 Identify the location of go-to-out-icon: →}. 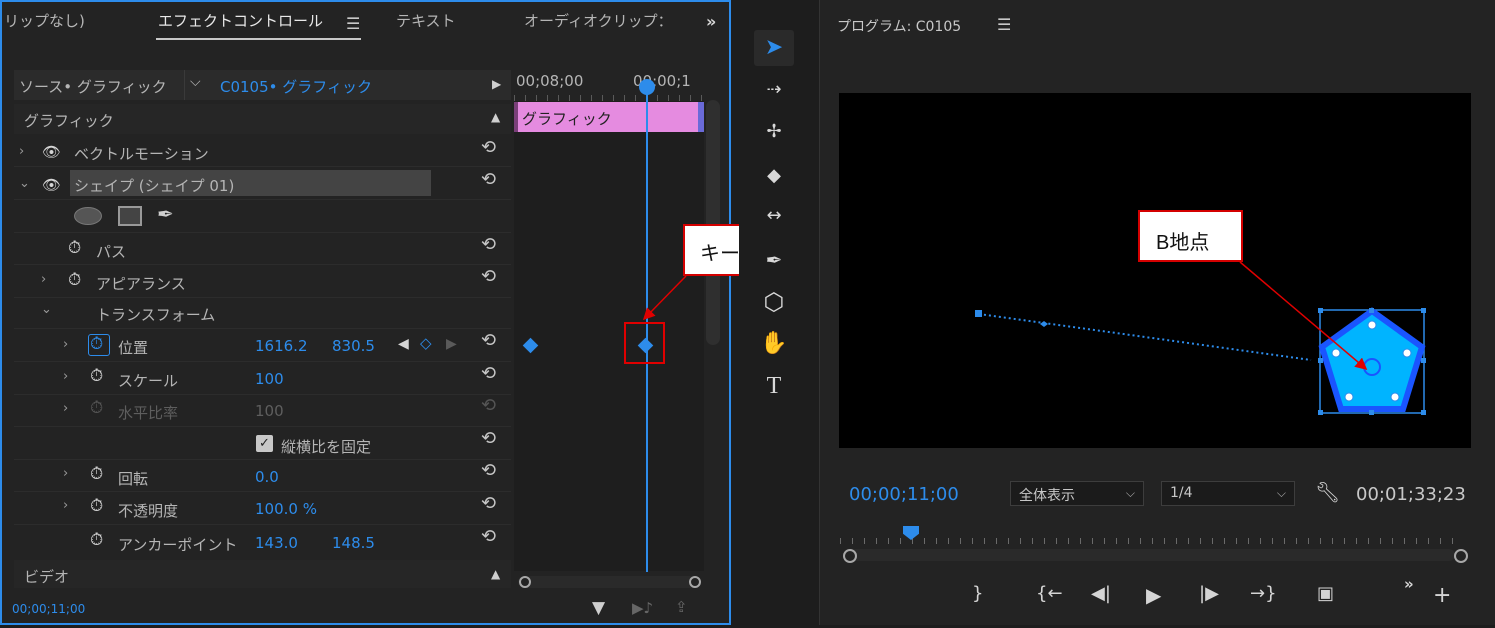
(1263, 593).